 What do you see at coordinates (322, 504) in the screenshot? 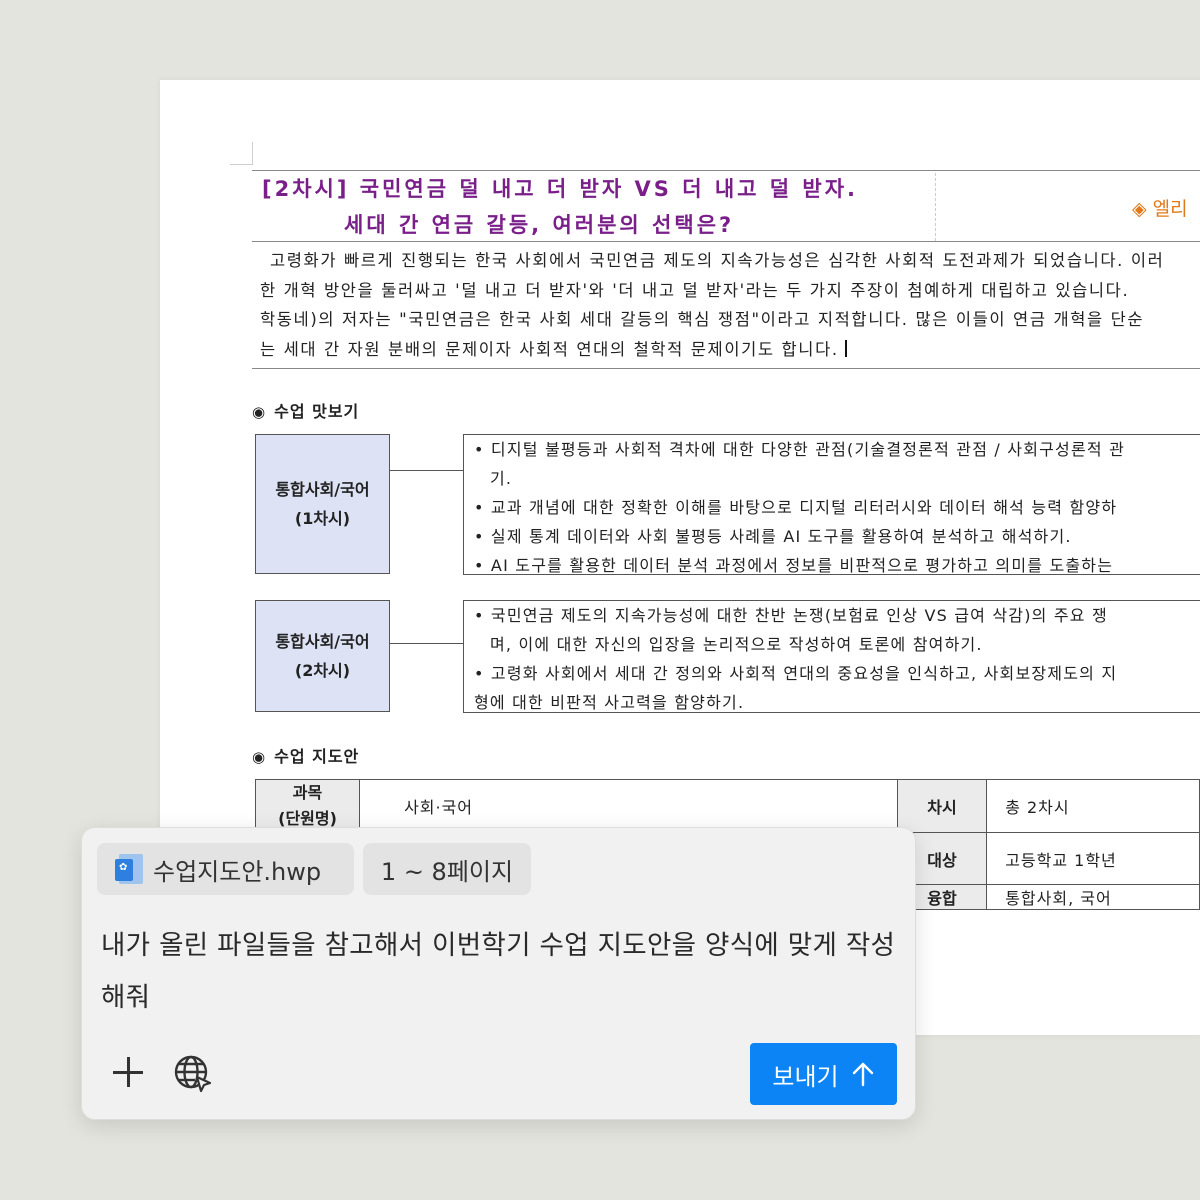
I see `lesson1-subject-box: 통합사회/국어 (1차시)` at bounding box center [322, 504].